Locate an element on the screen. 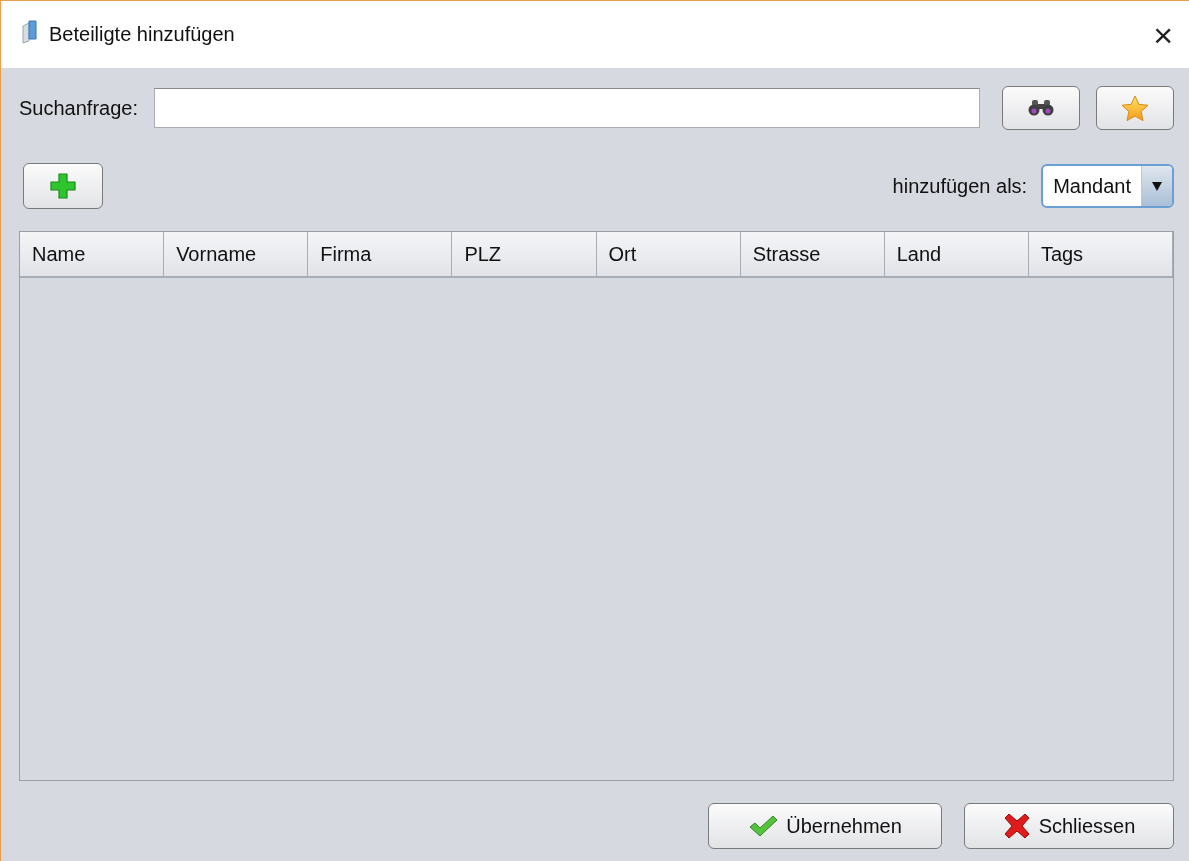 The image size is (1189, 861). role-dropdown: Mandant is located at coordinates (1107, 186).